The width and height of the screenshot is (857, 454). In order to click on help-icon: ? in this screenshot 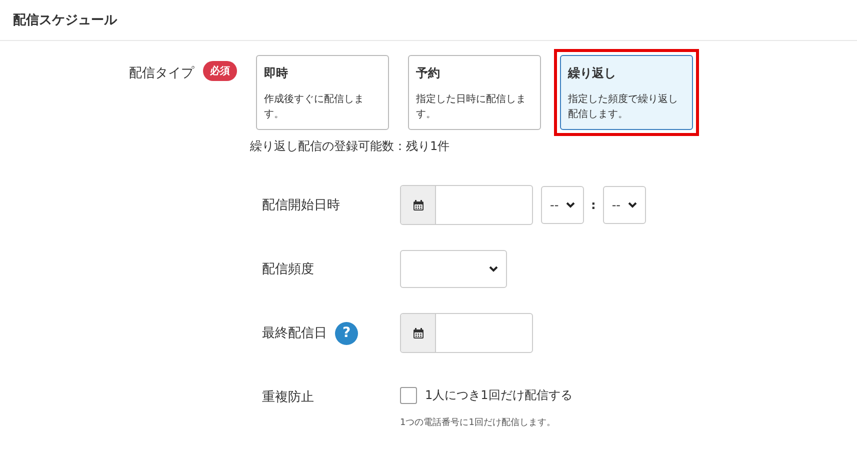, I will do `click(346, 333)`.